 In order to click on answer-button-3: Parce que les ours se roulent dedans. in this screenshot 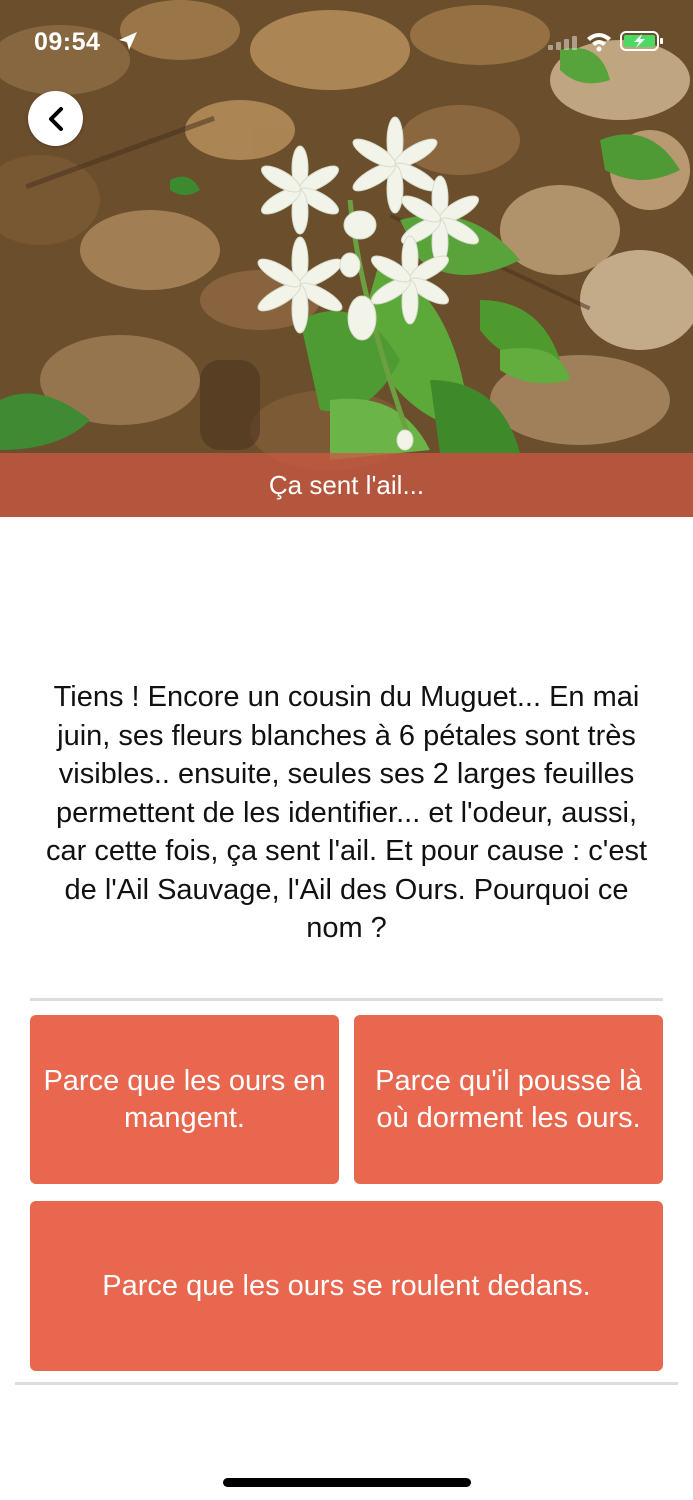, I will do `click(346, 1286)`.